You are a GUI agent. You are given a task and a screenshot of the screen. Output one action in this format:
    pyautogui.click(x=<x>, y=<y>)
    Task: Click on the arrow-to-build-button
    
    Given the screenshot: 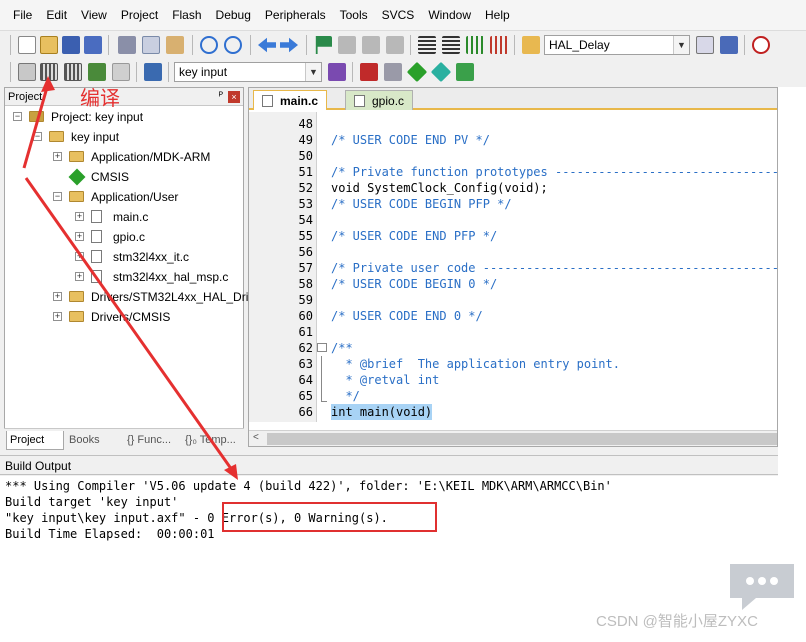 What is the action you would take?
    pyautogui.click(x=36, y=126)
    